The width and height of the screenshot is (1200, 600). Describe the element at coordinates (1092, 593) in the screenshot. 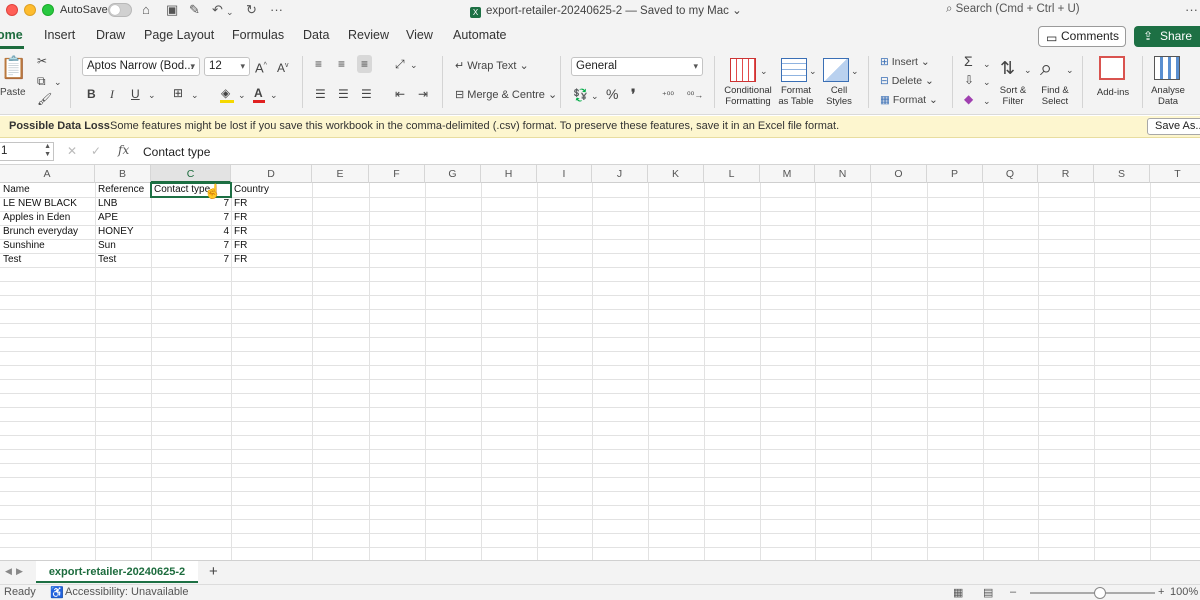

I see `zoom-slider` at that location.